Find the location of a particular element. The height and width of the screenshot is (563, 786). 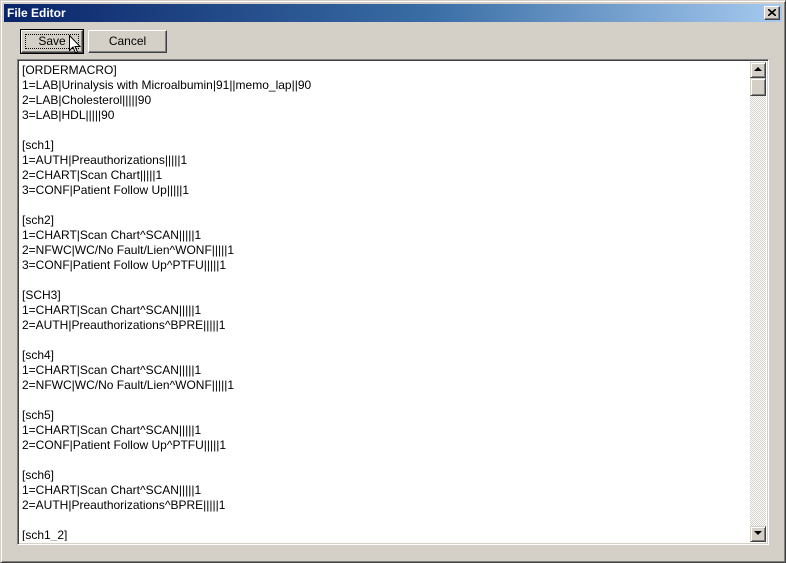

text-line: 2=CHART|Scan Chart|||||1 is located at coordinates (92, 175).